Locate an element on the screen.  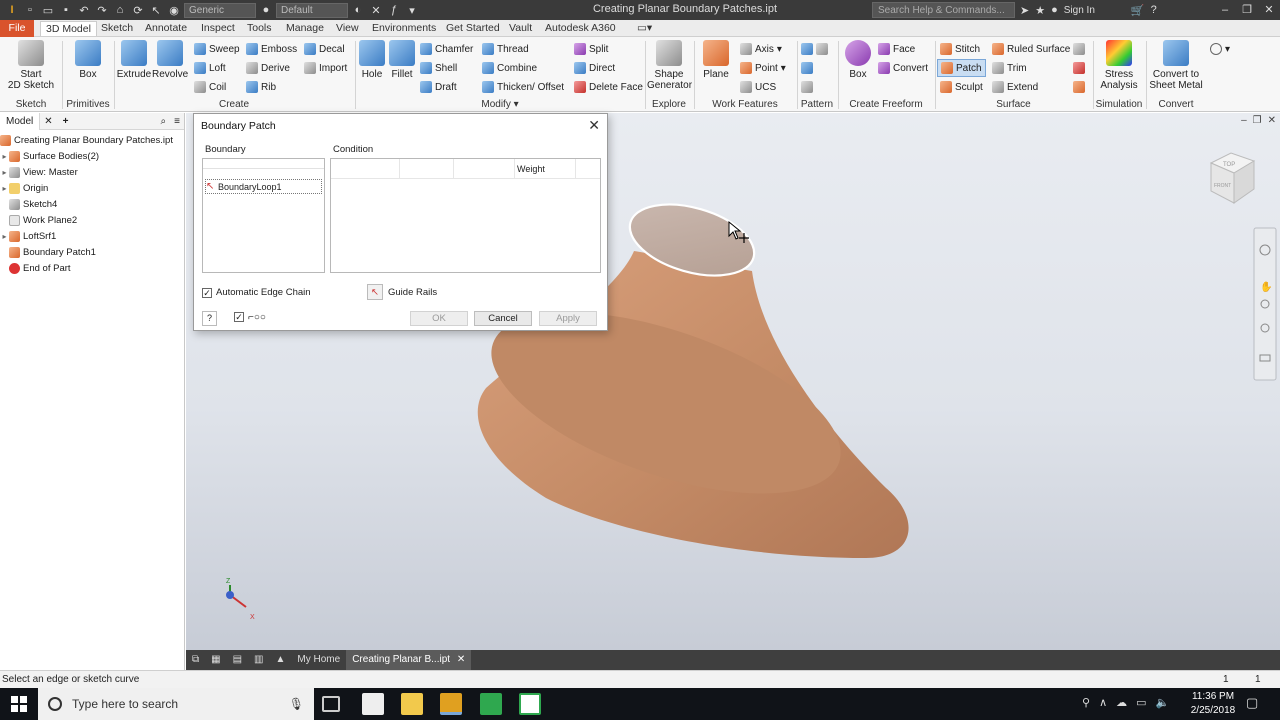
mirror-icon is located at coordinates (822, 49).